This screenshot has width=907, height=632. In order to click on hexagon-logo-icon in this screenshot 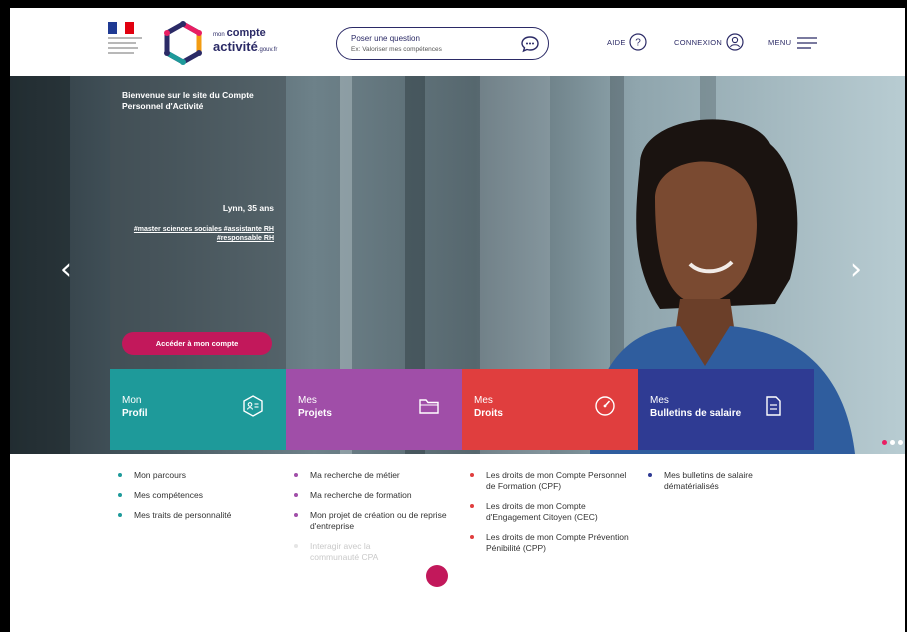, I will do `click(183, 43)`.